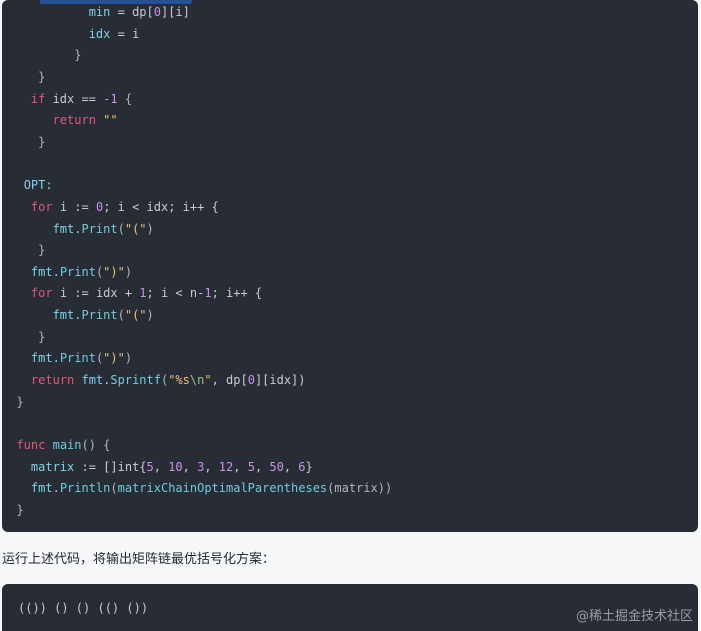 The image size is (701, 631). I want to click on code-token: if, so click(38, 98).